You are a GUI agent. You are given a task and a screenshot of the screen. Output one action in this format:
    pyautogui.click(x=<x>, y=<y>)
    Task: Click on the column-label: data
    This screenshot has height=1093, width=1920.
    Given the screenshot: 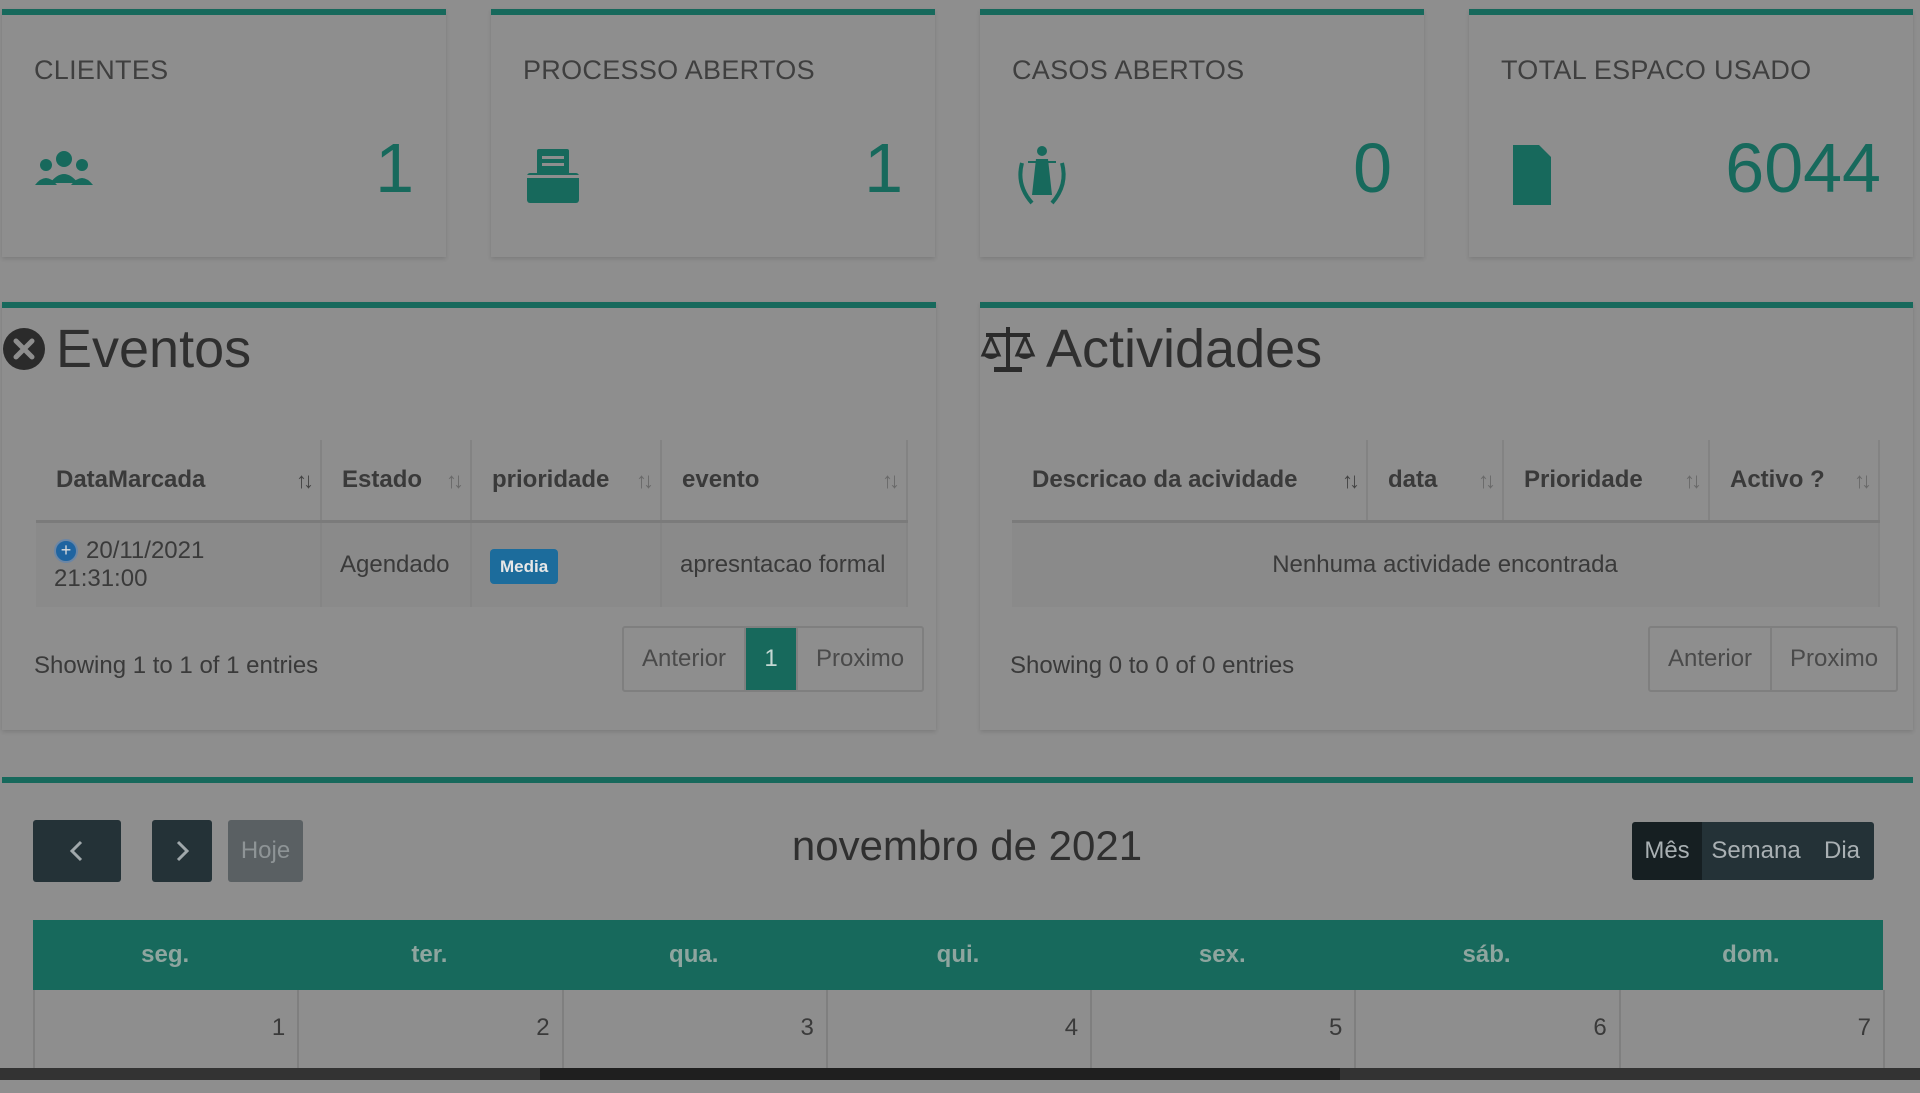 What is the action you would take?
    pyautogui.click(x=1413, y=479)
    